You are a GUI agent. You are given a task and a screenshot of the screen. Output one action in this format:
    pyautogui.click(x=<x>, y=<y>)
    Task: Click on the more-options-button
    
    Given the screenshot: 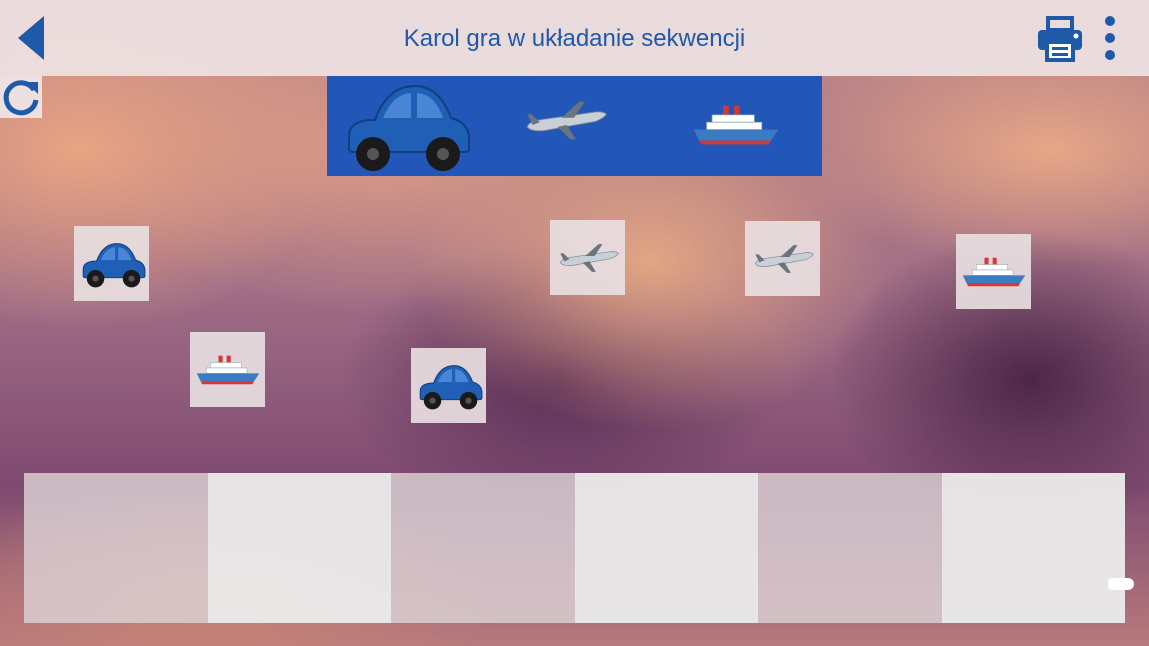 What is the action you would take?
    pyautogui.click(x=1110, y=39)
    